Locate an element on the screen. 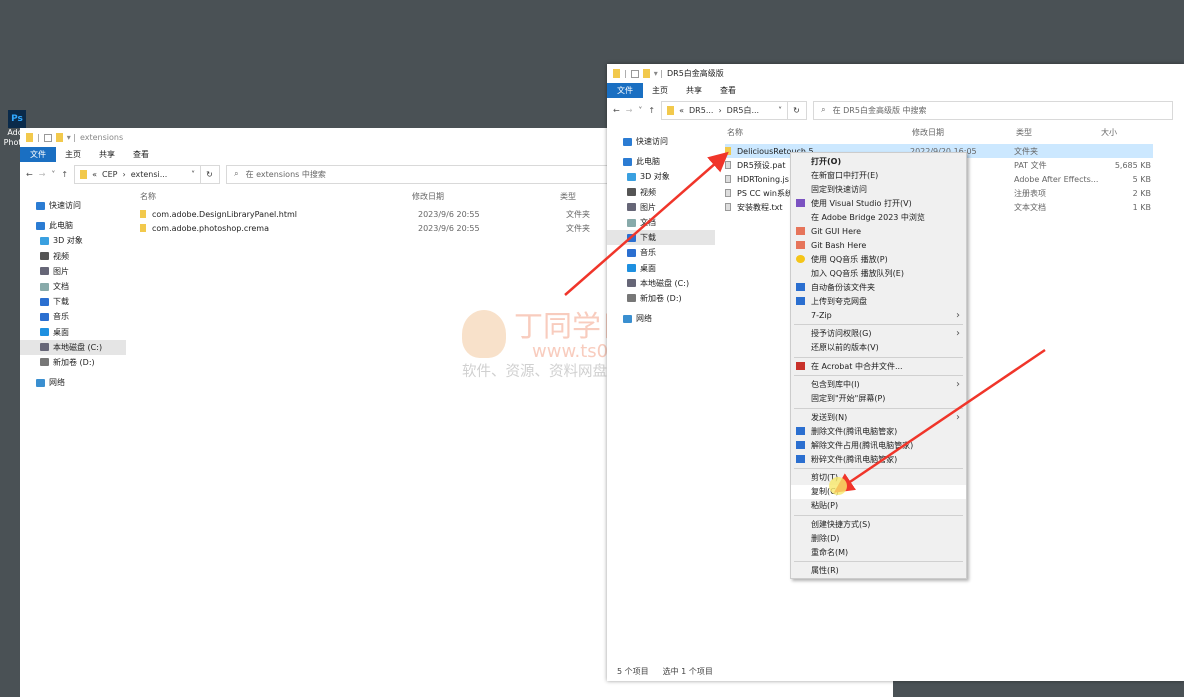  cursor-highlight is located at coordinates (838, 486).